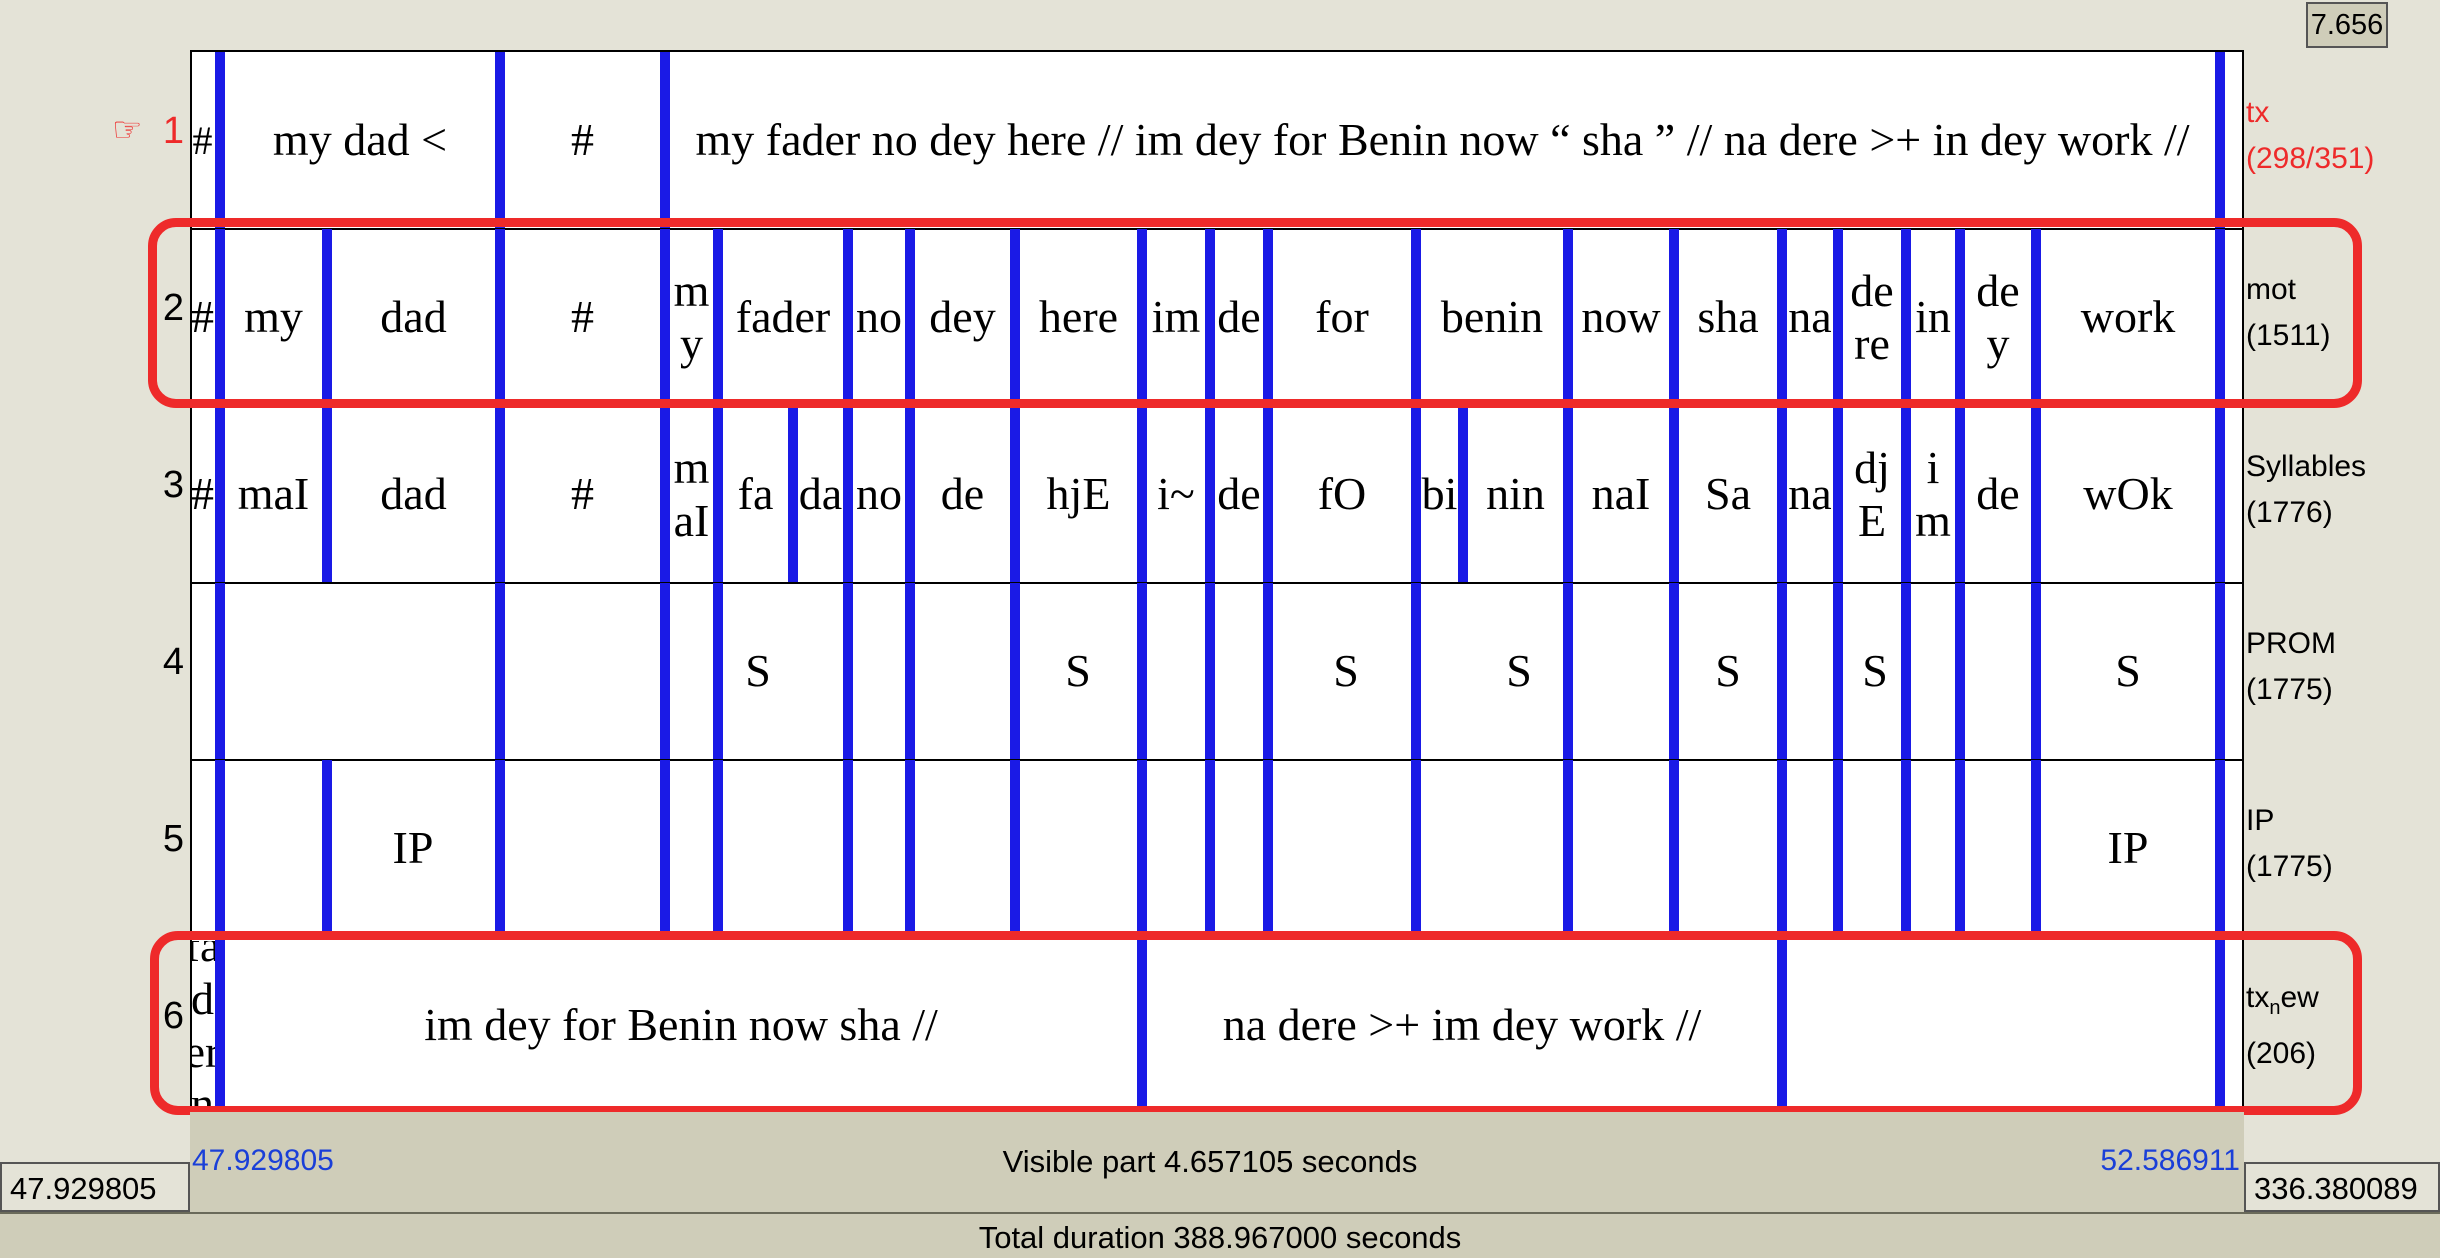 This screenshot has height=1258, width=2440. Describe the element at coordinates (1078, 494) in the screenshot. I see `tier-3-cell: hjE` at that location.